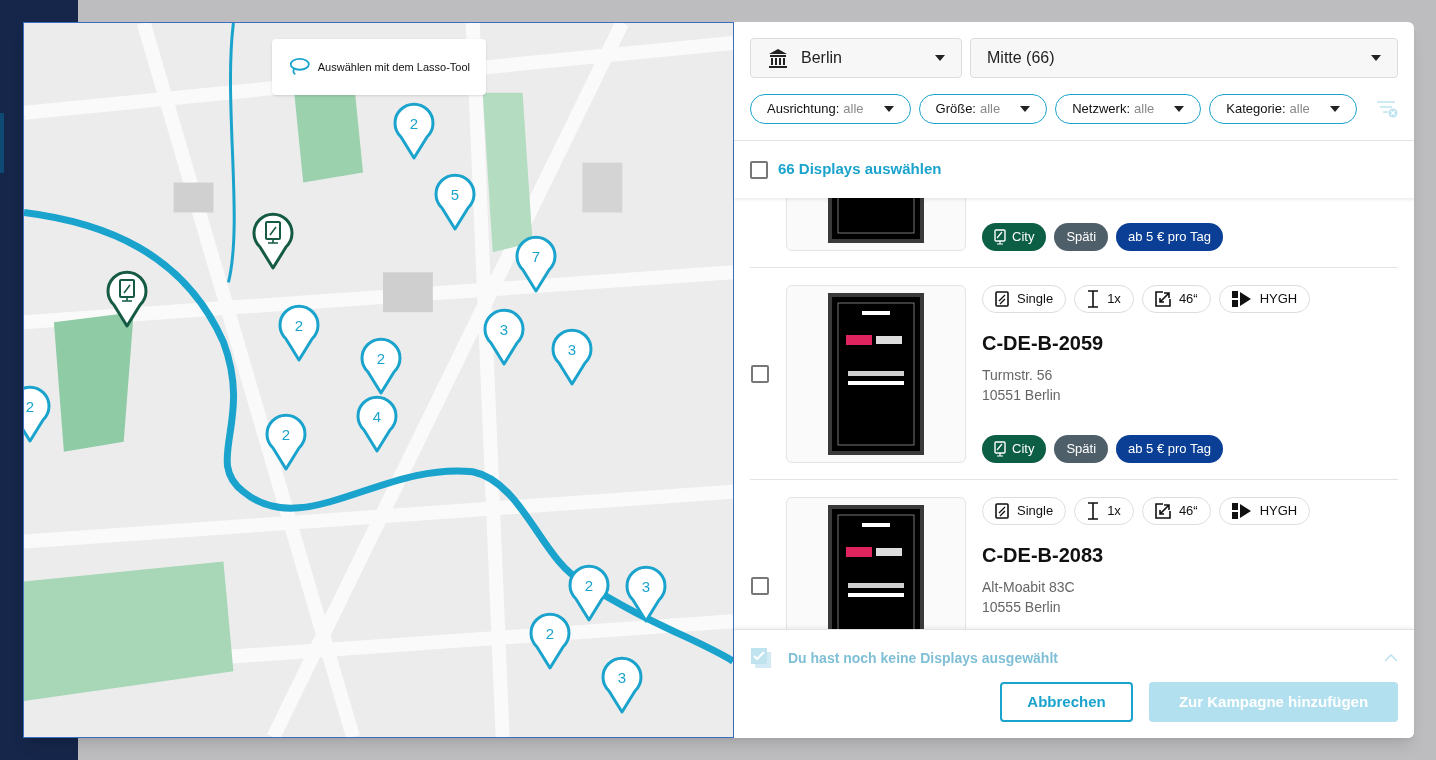 The image size is (1436, 760). I want to click on select-all-label: 66 Displays auswählen, so click(860, 169).